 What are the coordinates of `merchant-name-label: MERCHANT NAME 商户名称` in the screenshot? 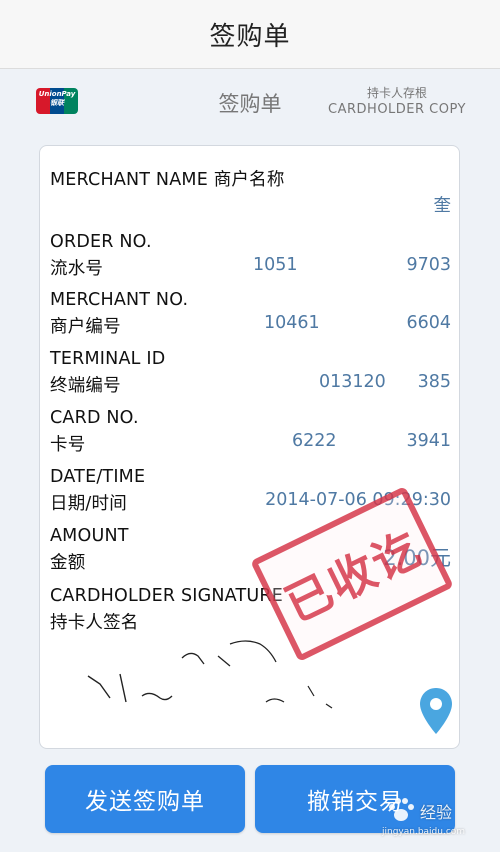 It's located at (167, 180).